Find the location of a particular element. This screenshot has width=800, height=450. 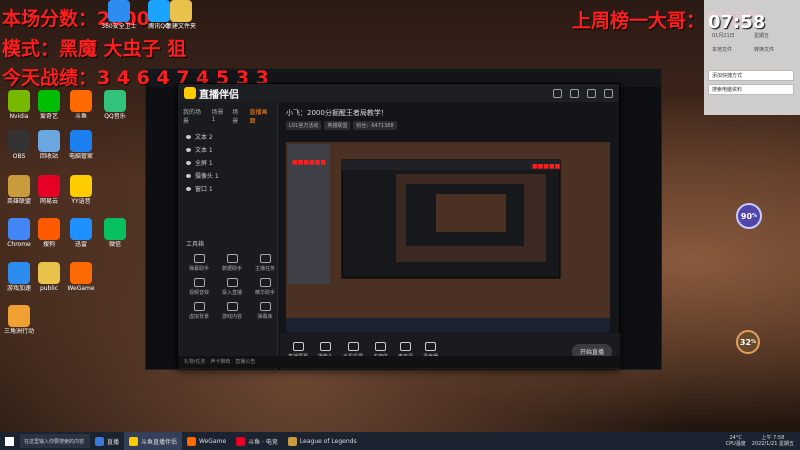

camera-icon is located at coordinates (326, 346).